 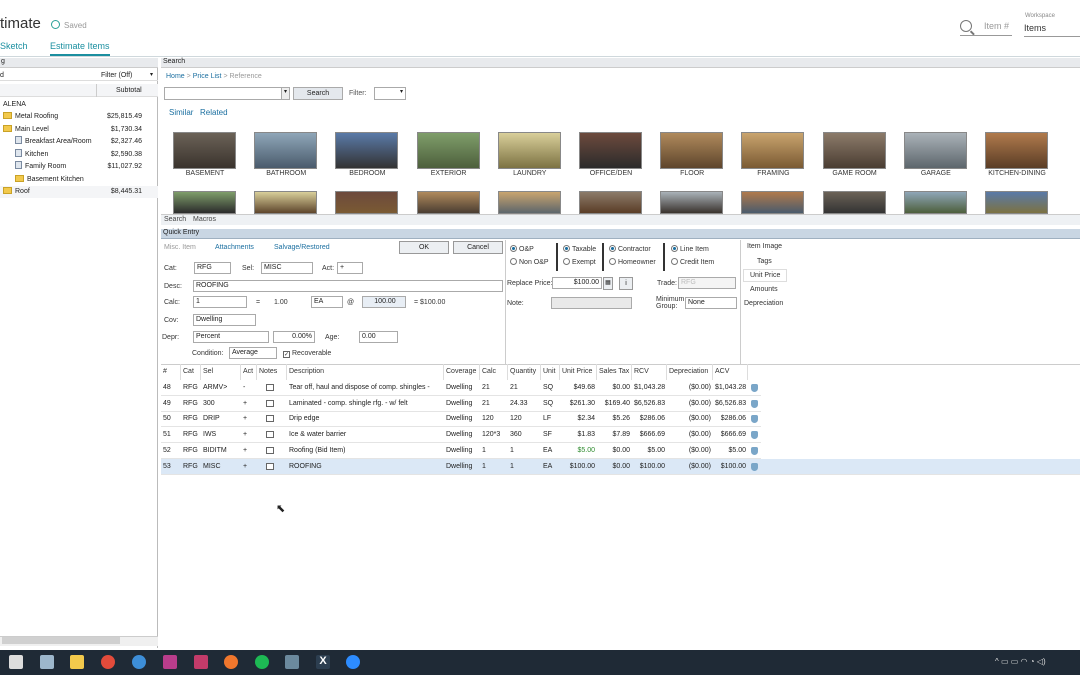 What do you see at coordinates (221, 434) in the screenshot?
I see `table-cell-sel: IWS` at bounding box center [221, 434].